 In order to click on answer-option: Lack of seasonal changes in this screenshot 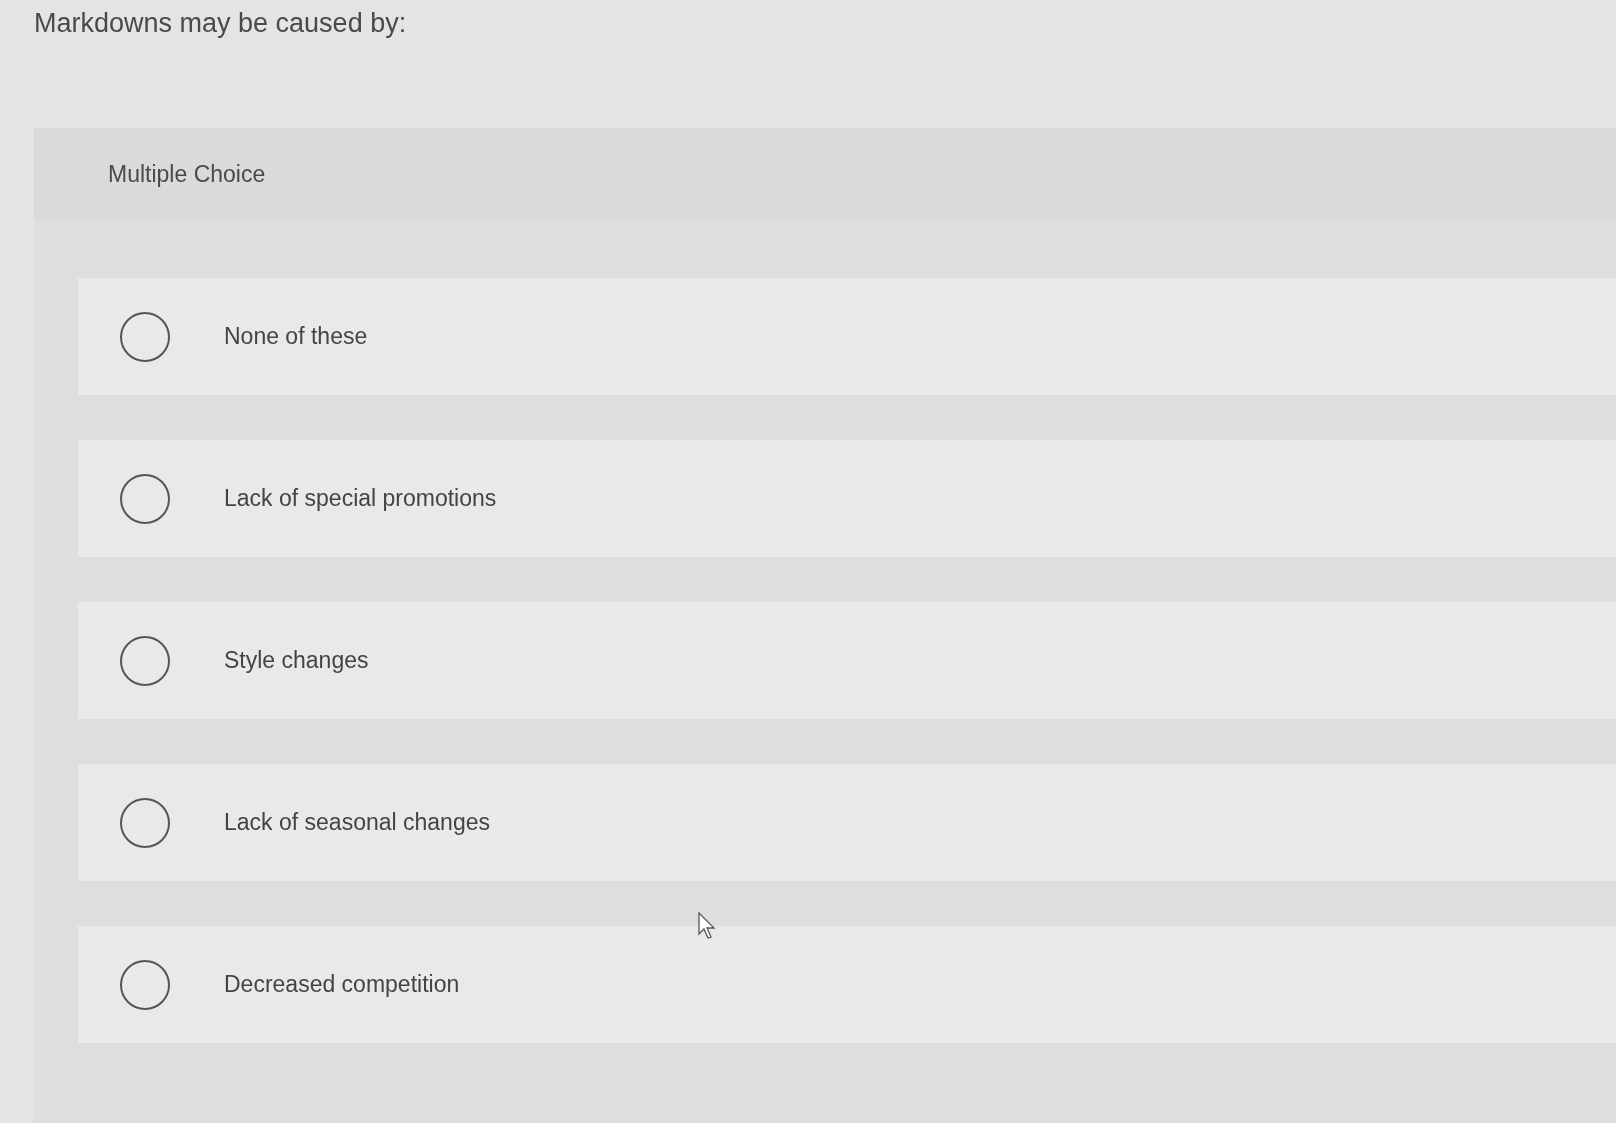, I will do `click(847, 822)`.